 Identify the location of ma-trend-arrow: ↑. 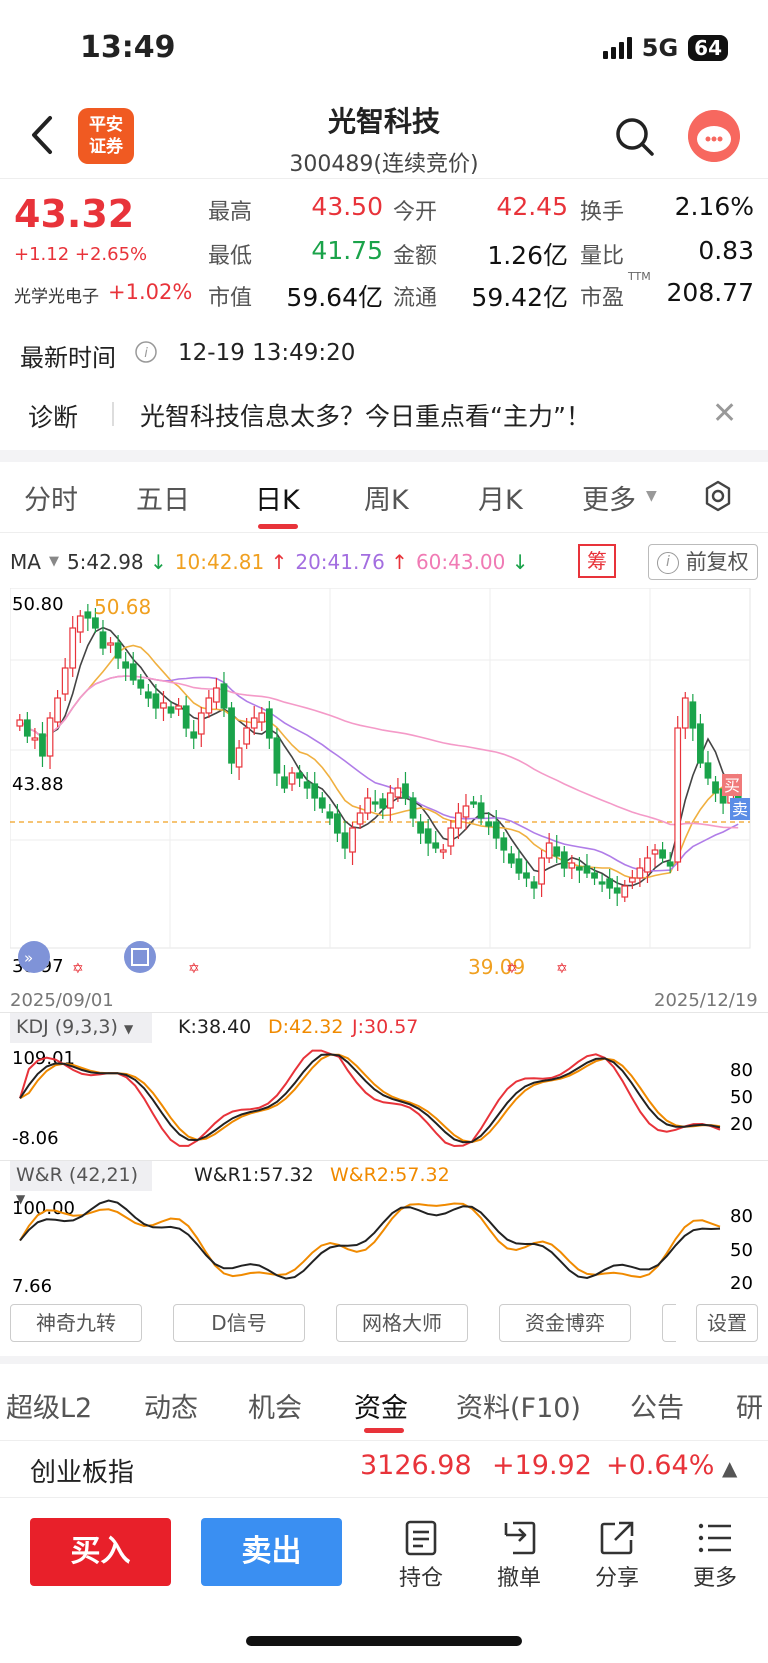
(399, 562).